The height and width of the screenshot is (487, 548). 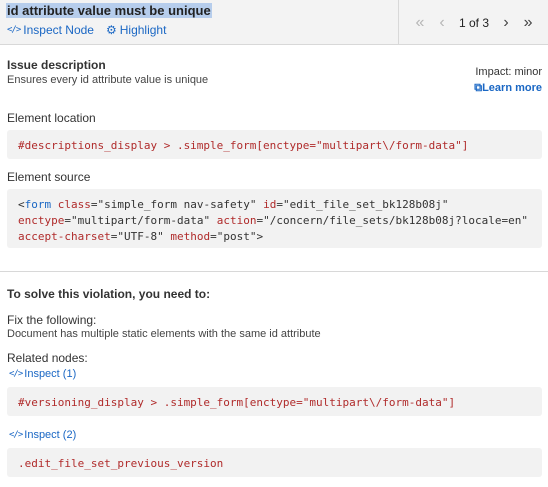 I want to click on inspect-node-link: </> Inspect Node, so click(x=50, y=30).